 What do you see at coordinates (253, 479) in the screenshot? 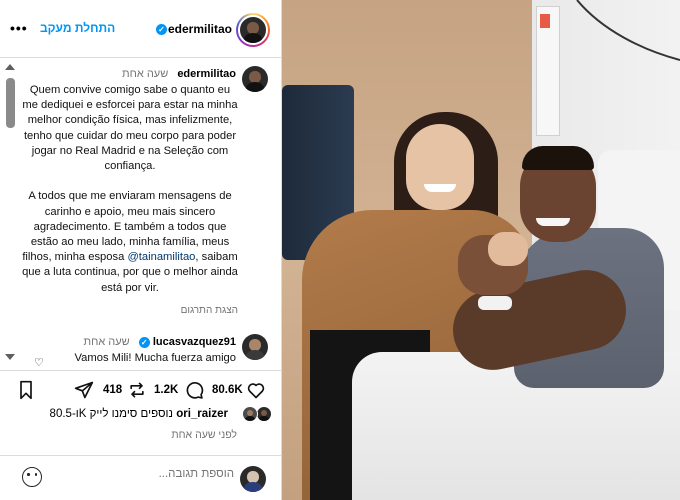
I see `current-user-avatar` at bounding box center [253, 479].